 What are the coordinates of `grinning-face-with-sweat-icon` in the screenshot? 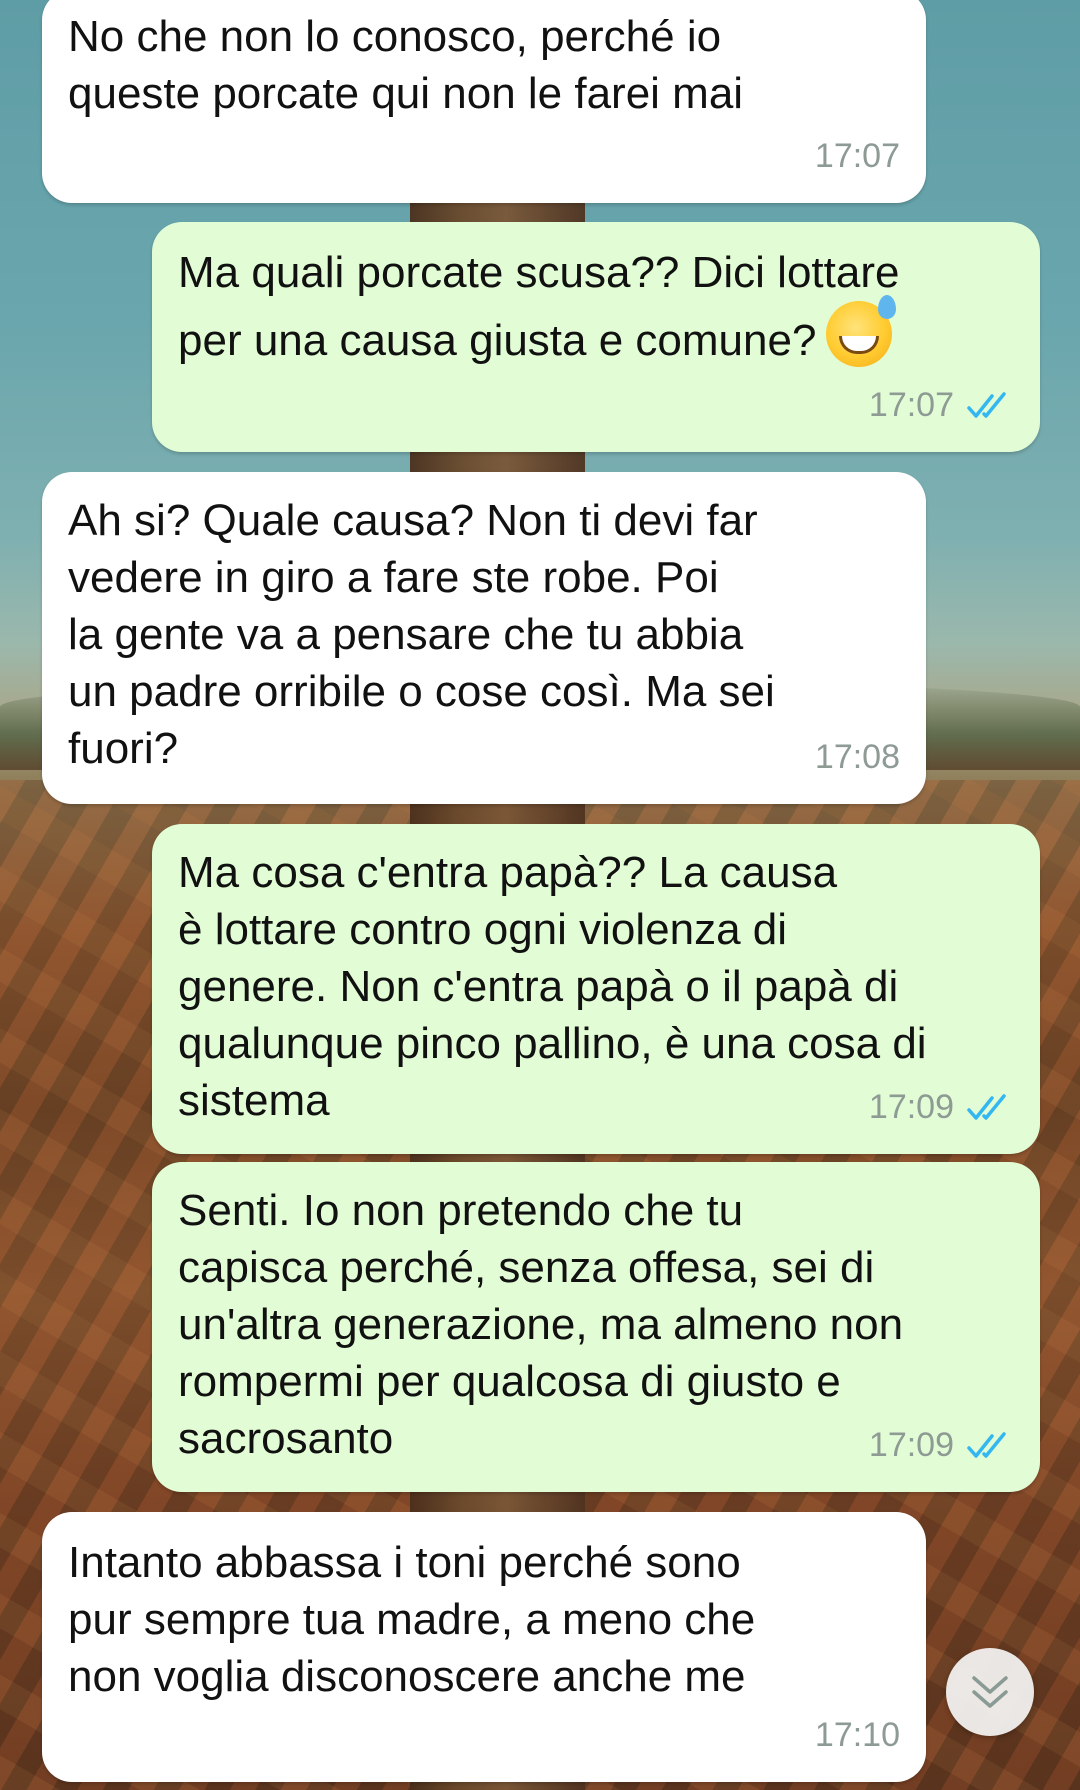 It's located at (861, 331).